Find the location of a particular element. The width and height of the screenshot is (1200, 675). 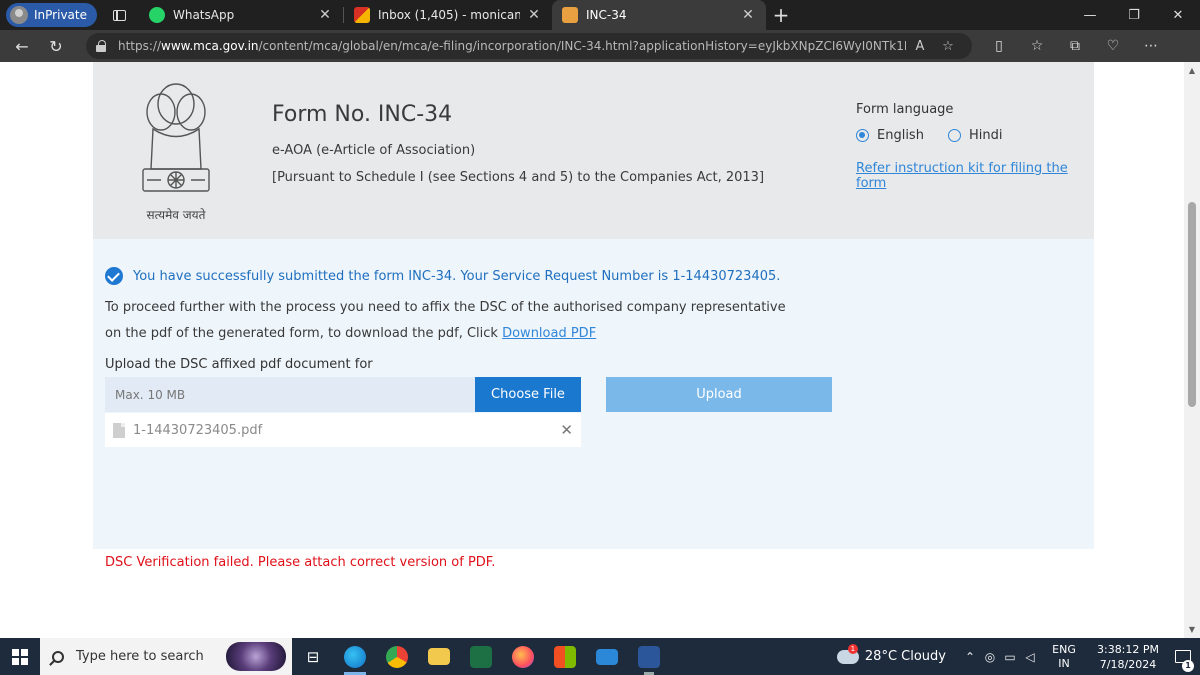

clock: 3:38:12 PM 7/18/2024 is located at coordinates (1128, 657).